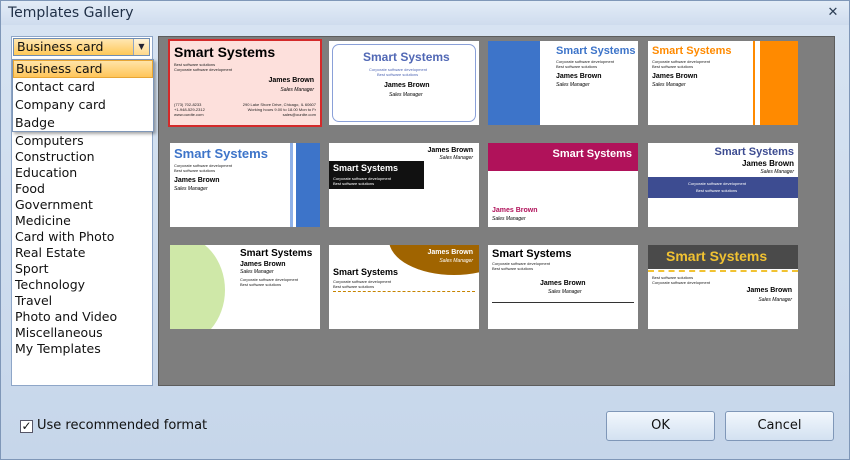 This screenshot has height=460, width=850. What do you see at coordinates (141, 47) in the screenshot?
I see `chevron-down-icon: ▼` at bounding box center [141, 47].